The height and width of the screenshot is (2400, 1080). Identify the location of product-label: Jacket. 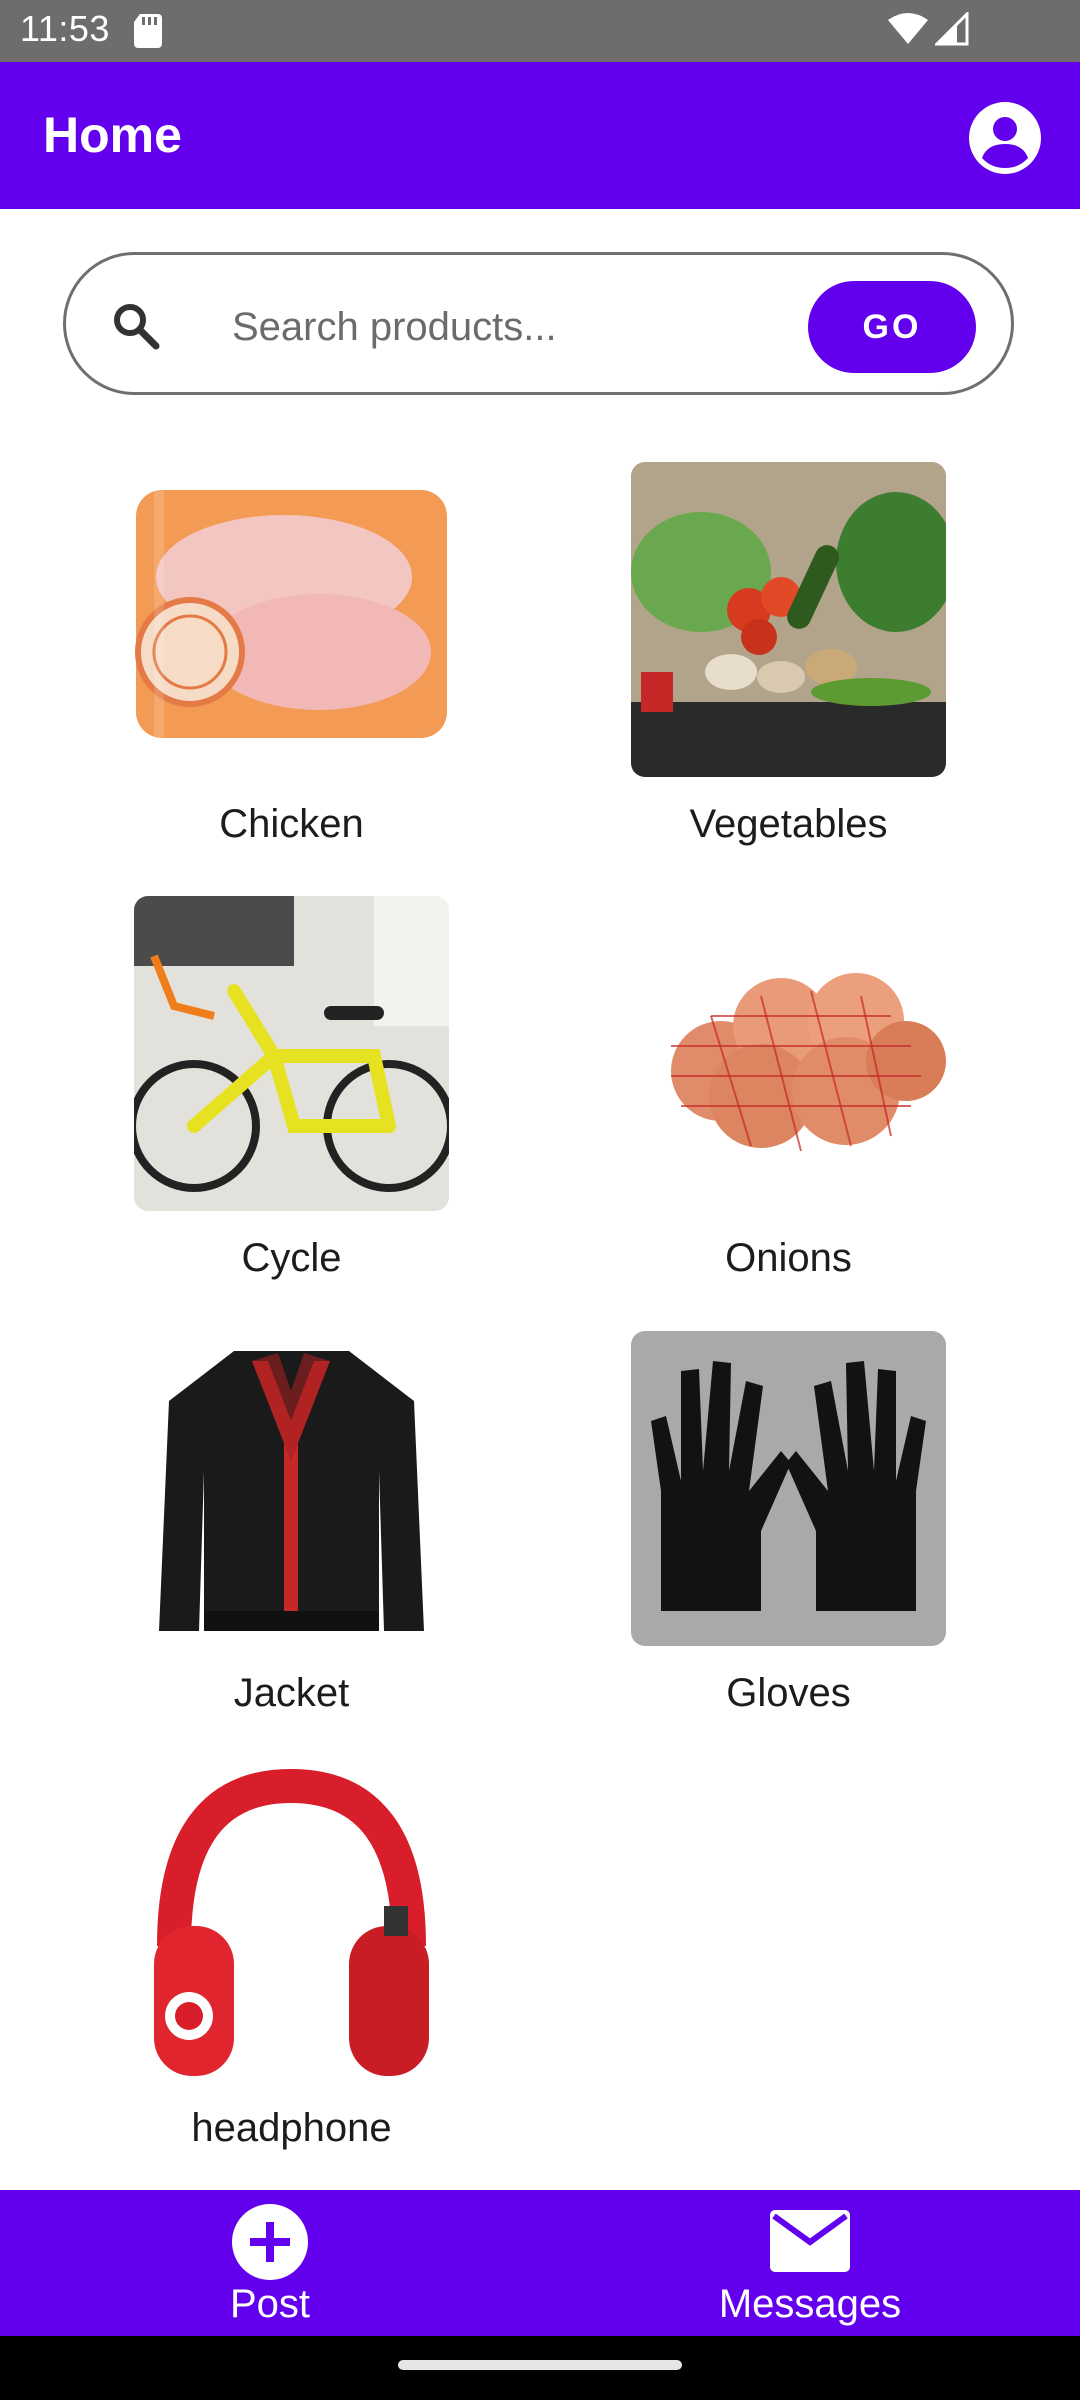
(291, 1693).